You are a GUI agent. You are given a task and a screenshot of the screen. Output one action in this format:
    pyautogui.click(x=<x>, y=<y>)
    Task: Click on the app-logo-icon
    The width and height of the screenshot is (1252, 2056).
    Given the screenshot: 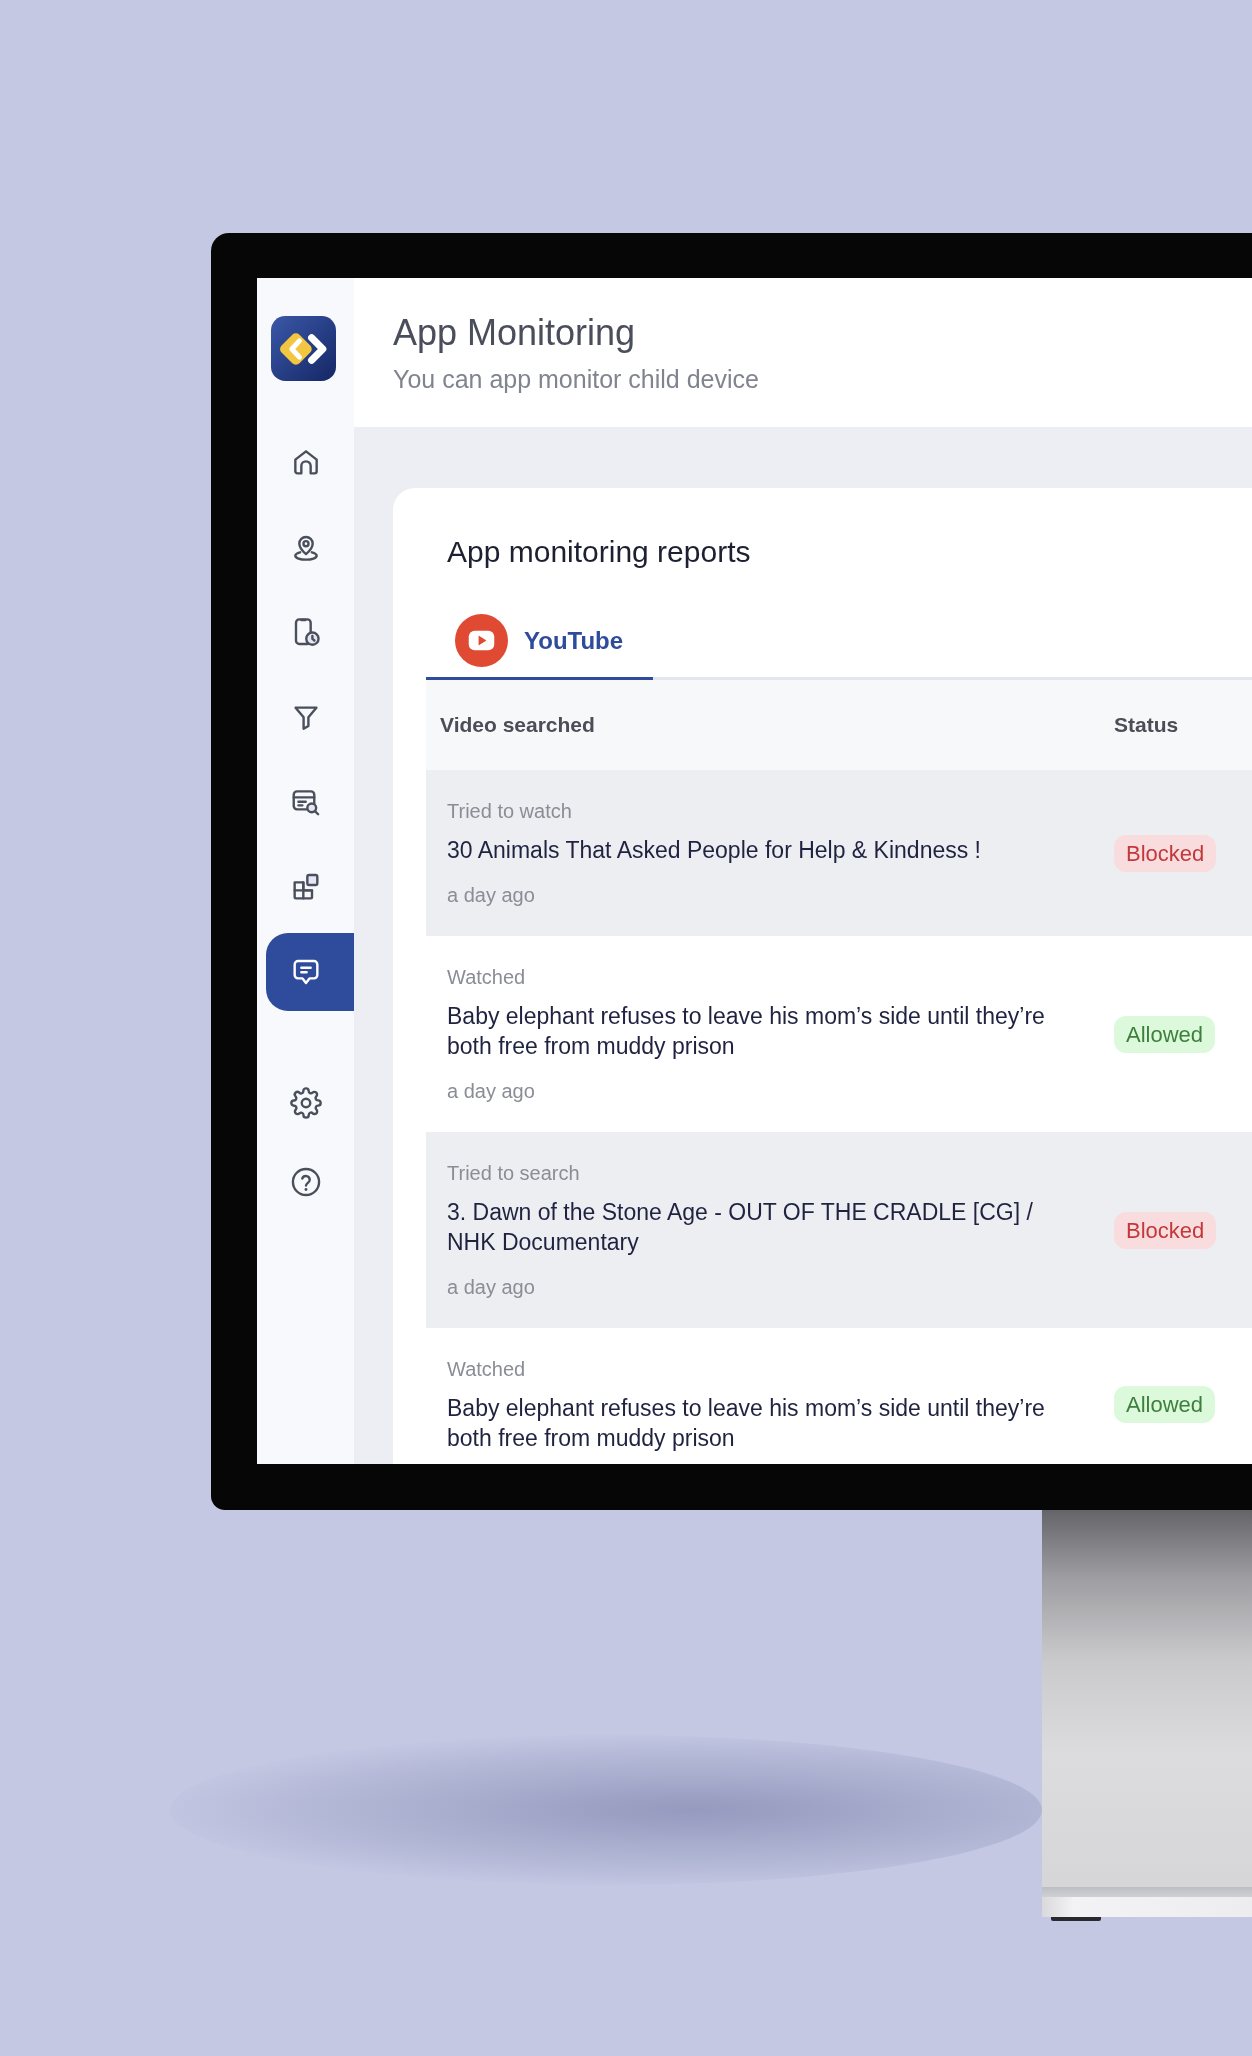 What is the action you would take?
    pyautogui.click(x=303, y=348)
    